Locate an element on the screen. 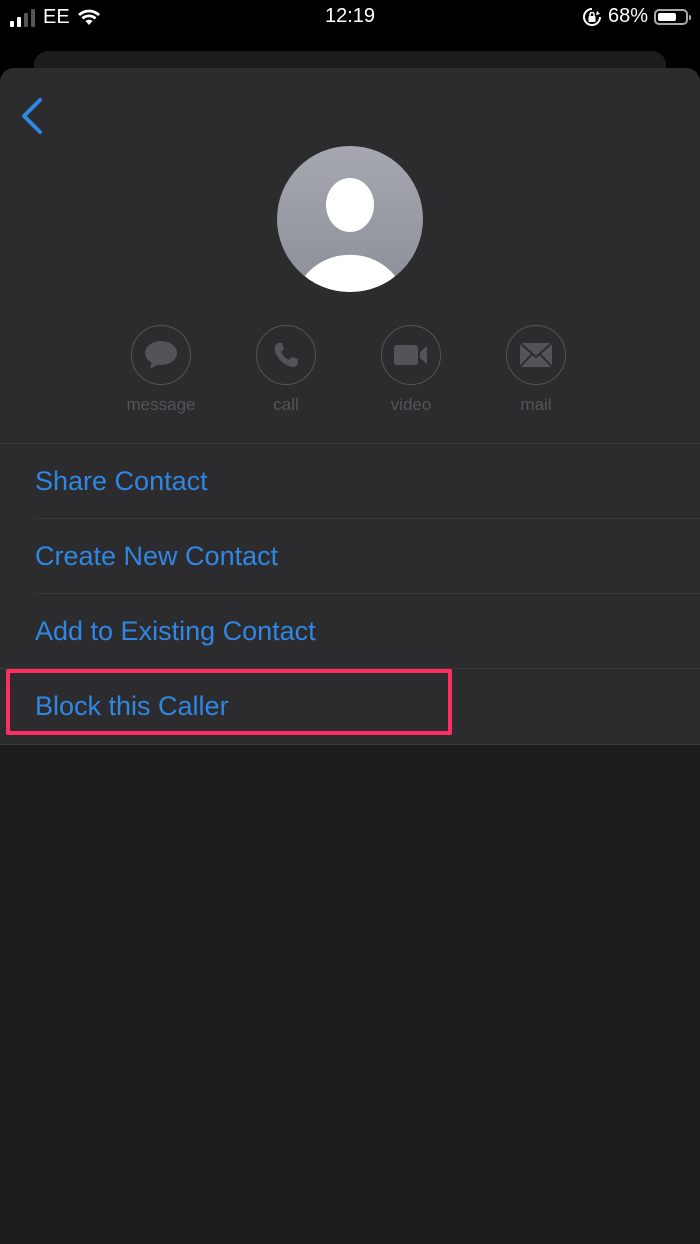 This screenshot has width=700, height=1244. mail-action: mail is located at coordinates (536, 370).